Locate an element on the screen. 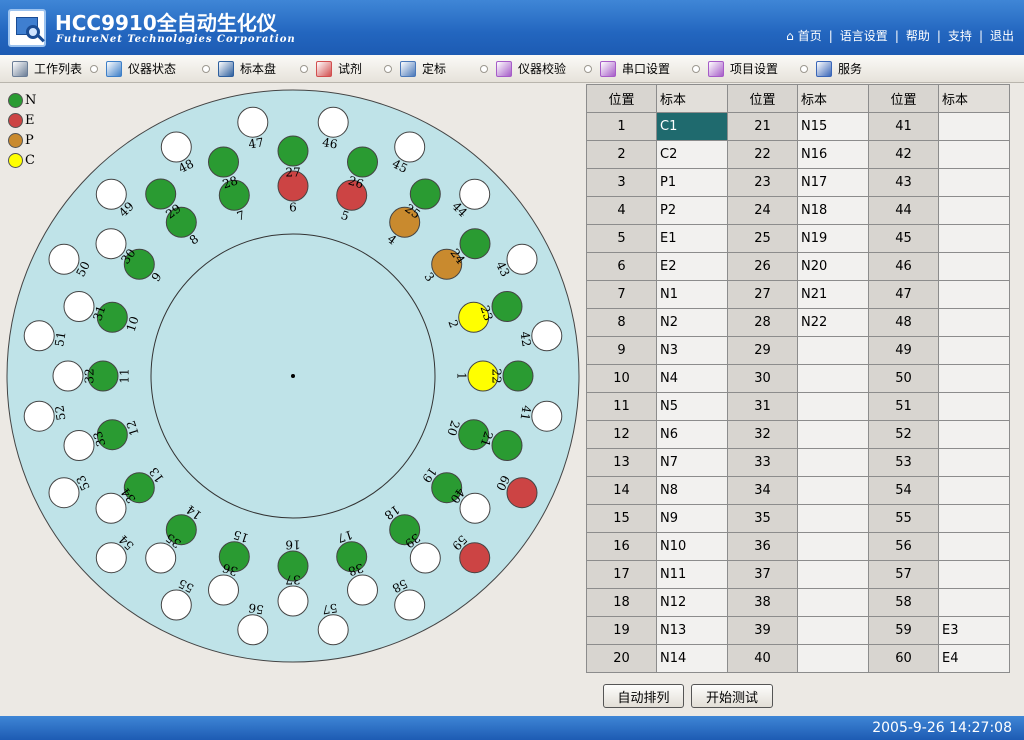  nav-support-link: 支持 is located at coordinates (960, 35).